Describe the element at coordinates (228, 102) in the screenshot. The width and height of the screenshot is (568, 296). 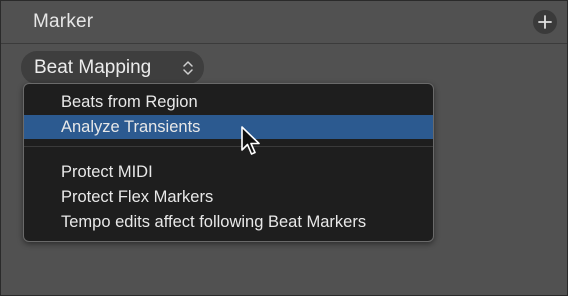
I see `menu-item-beats-from-region: Beats from Region` at that location.